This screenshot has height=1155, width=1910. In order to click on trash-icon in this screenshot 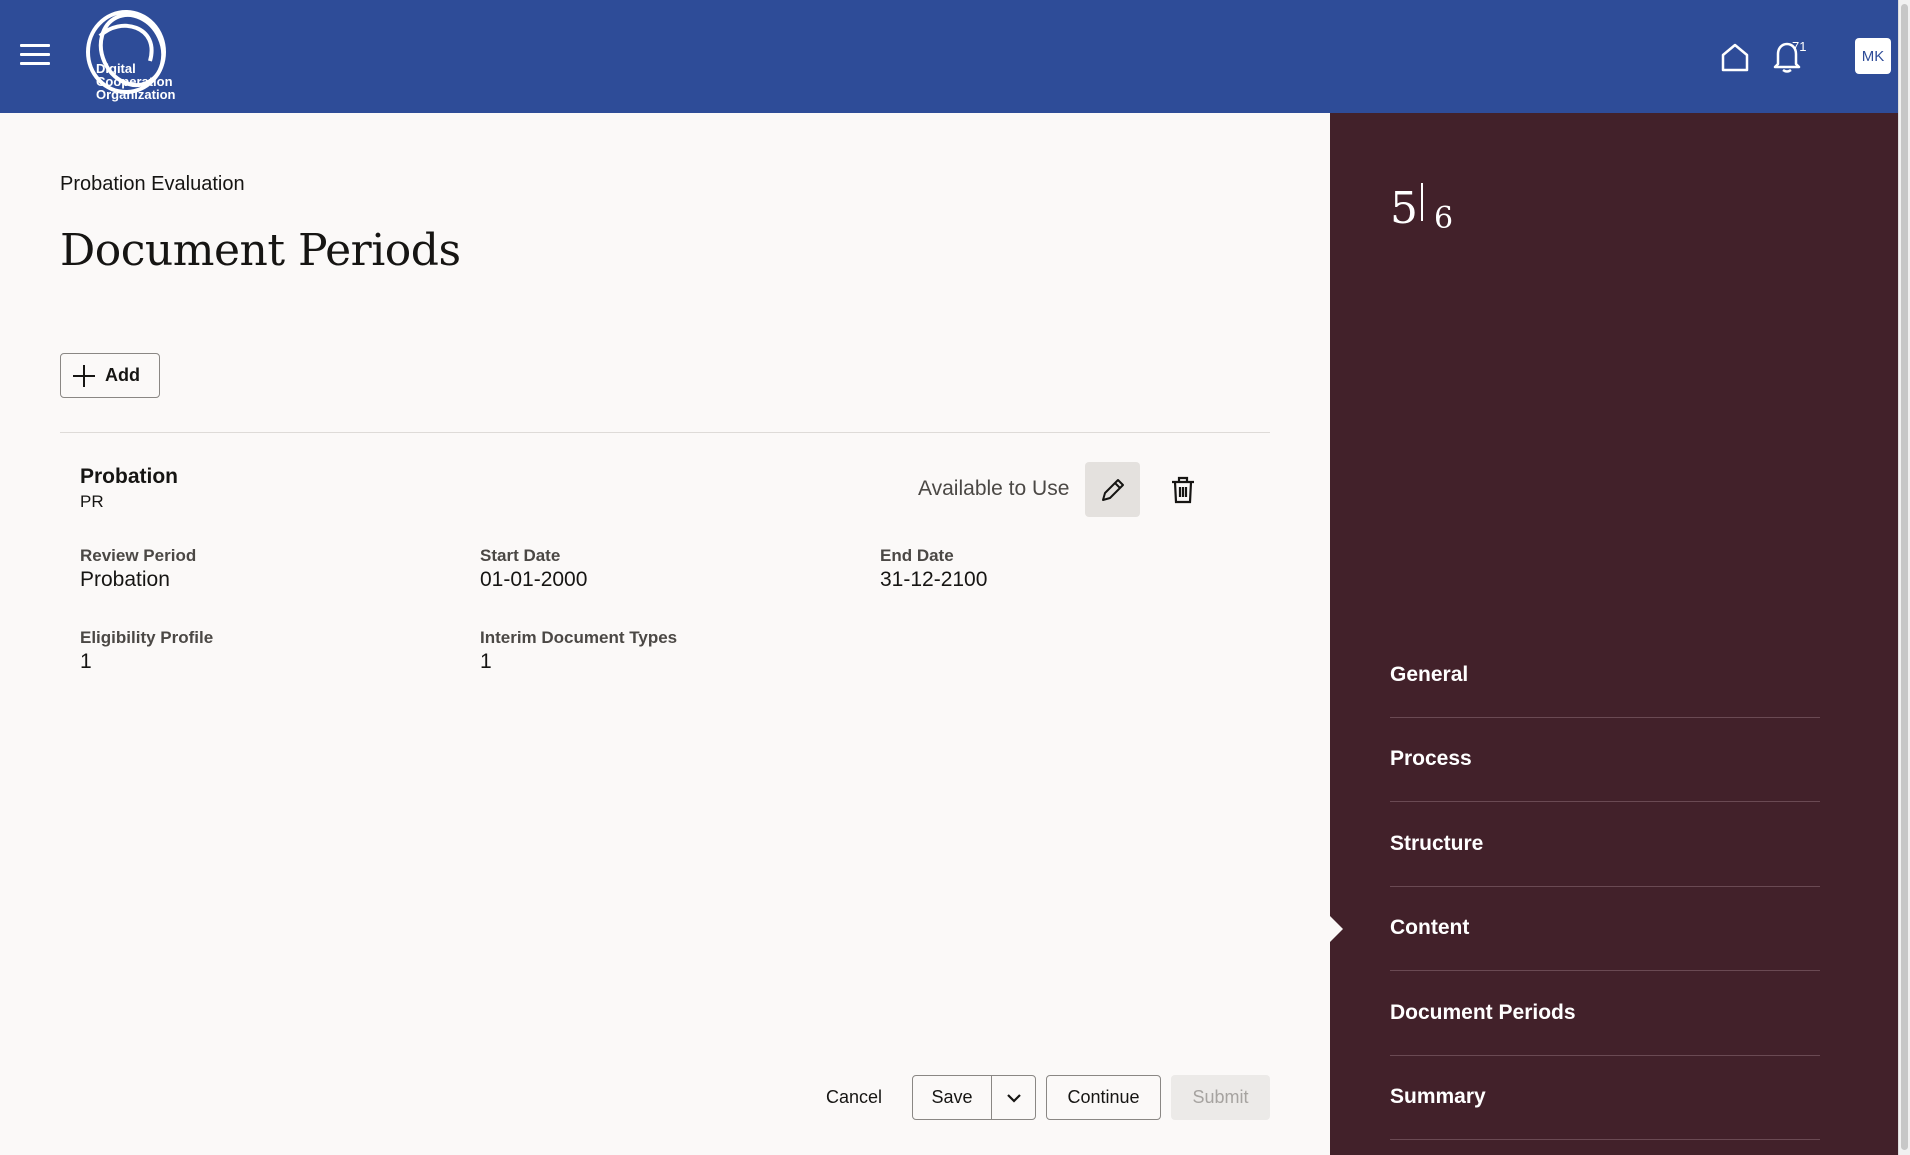, I will do `click(1182, 489)`.